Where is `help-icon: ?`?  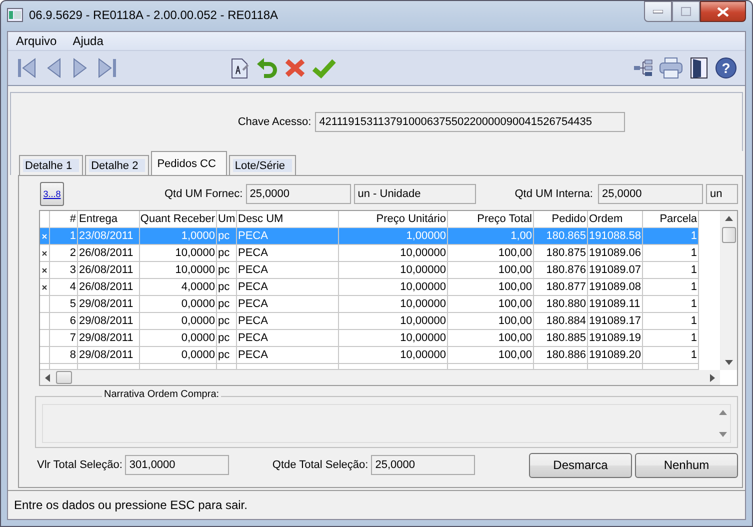
help-icon: ? is located at coordinates (726, 68).